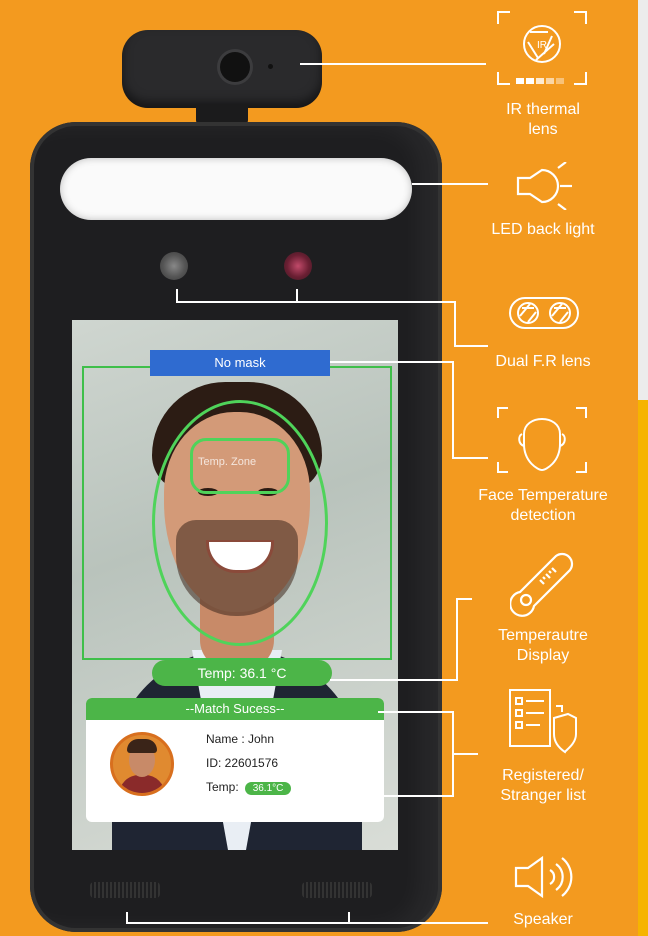 Image resolution: width=648 pixels, height=936 pixels. I want to click on feature-label-dual: Dual F.R lens, so click(543, 361).